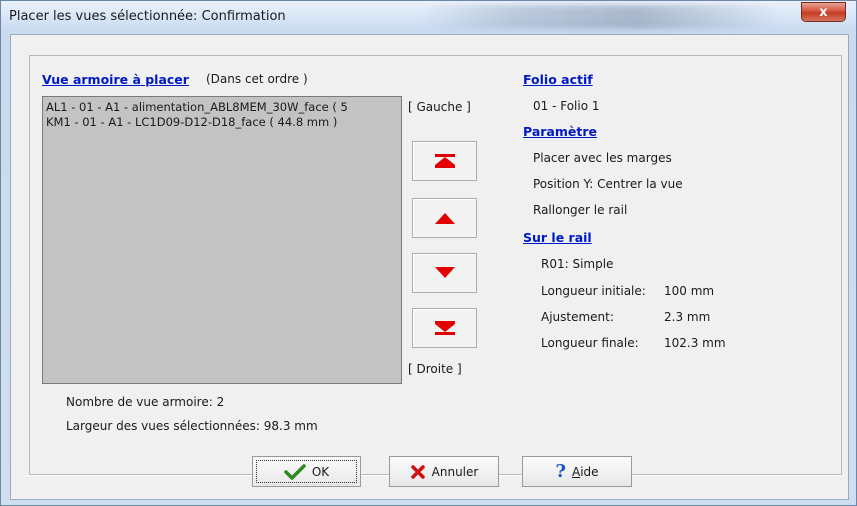 The image size is (857, 506). Describe the element at coordinates (435, 369) in the screenshot. I see `right-side-label: [ Droite ]` at that location.